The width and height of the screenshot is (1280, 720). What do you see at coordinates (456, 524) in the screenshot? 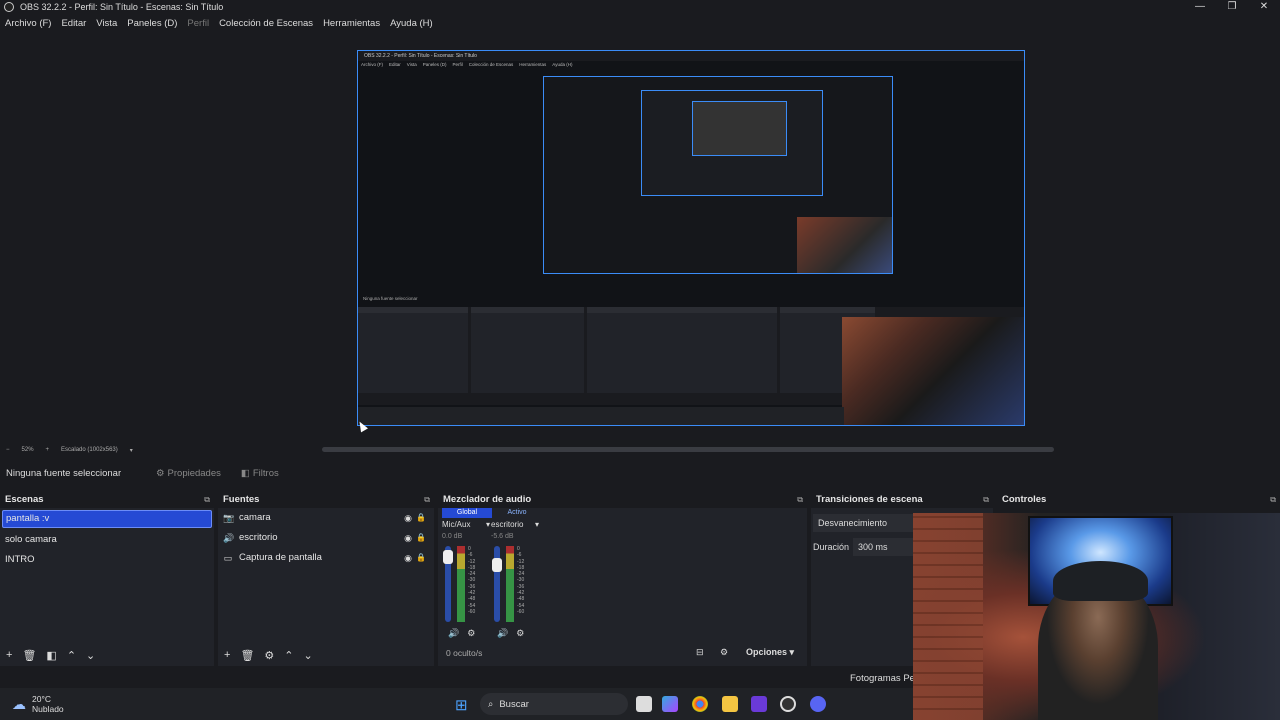
I see `channel-name: Mic/Aux` at bounding box center [456, 524].